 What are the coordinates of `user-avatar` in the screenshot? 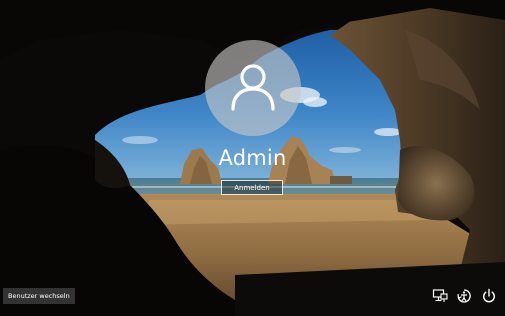 It's located at (253, 88).